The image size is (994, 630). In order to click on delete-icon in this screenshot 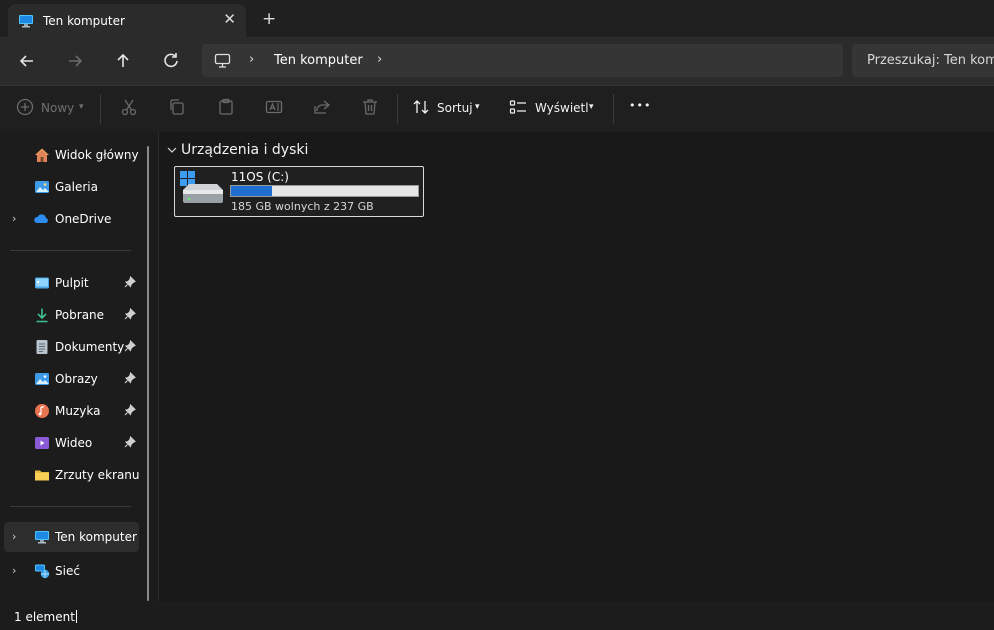, I will do `click(370, 107)`.